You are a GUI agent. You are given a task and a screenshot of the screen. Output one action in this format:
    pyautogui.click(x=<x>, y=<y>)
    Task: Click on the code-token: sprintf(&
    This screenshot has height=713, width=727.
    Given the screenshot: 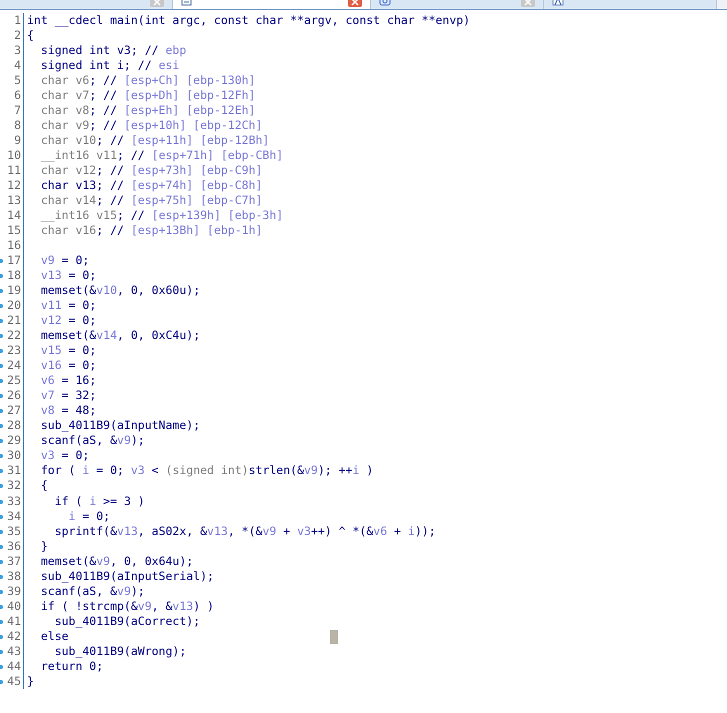 What is the action you would take?
    pyautogui.click(x=86, y=531)
    